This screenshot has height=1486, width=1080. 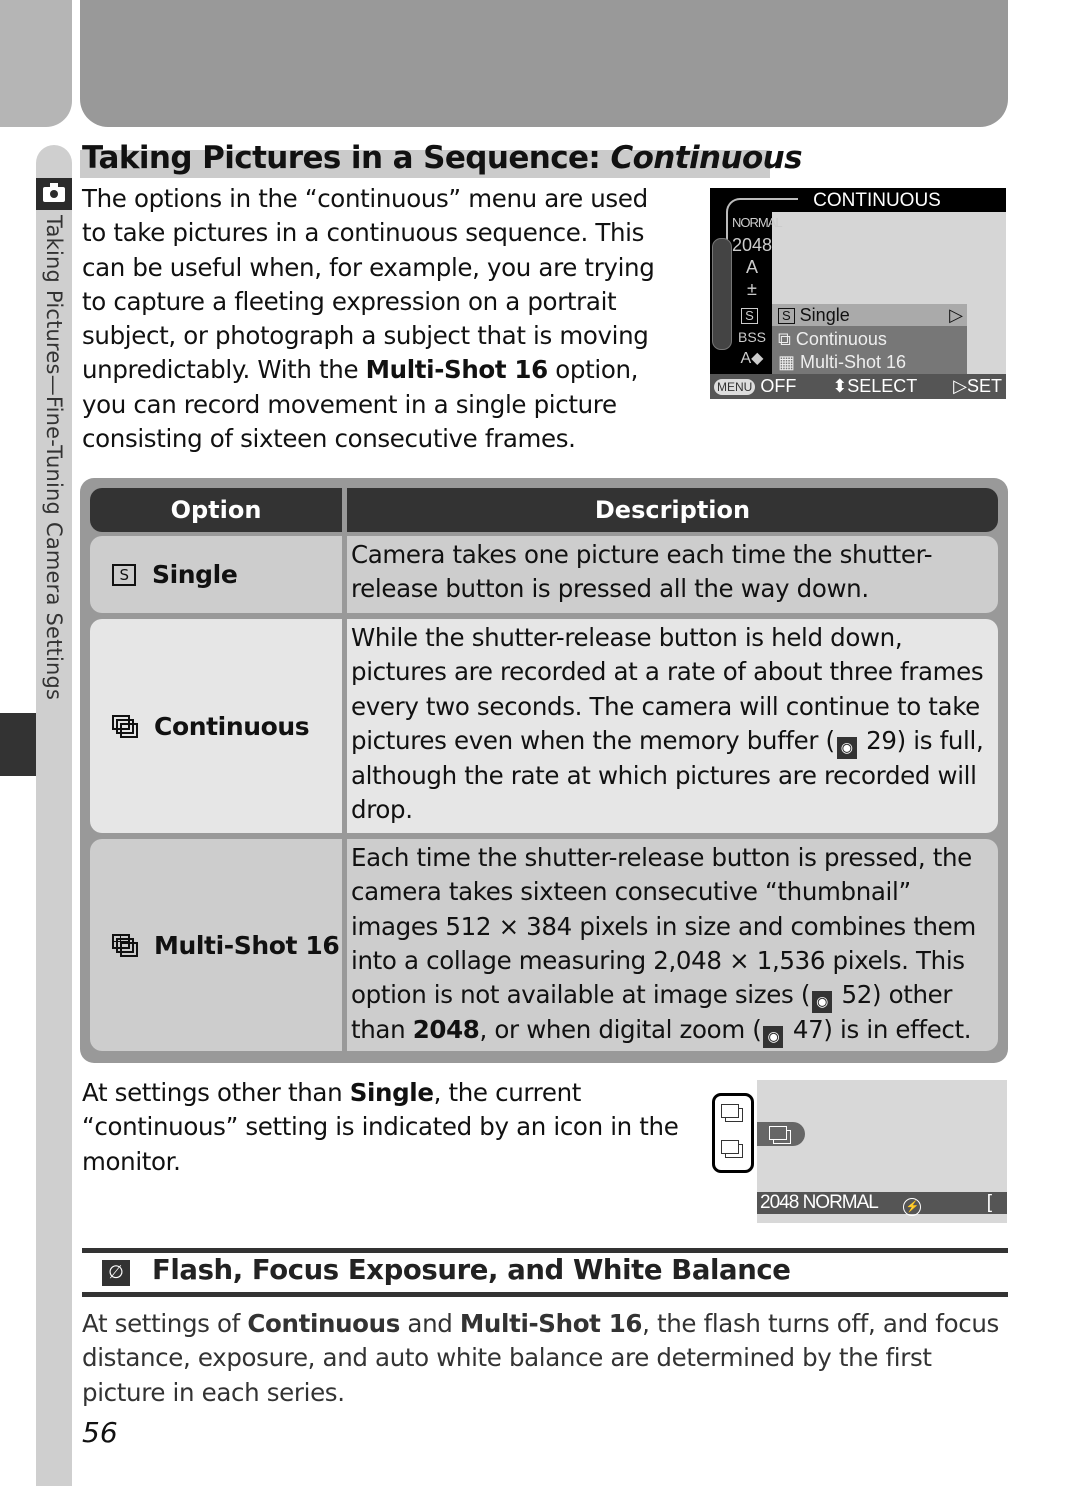 I want to click on menu-key-icon: MENU, so click(x=735, y=387).